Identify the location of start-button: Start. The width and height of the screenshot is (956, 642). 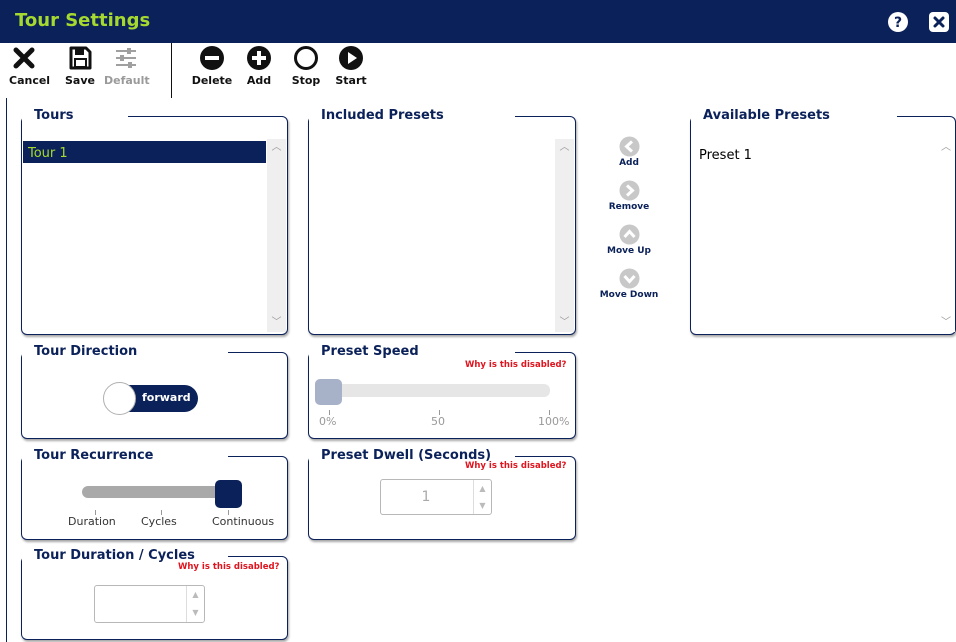
(351, 66).